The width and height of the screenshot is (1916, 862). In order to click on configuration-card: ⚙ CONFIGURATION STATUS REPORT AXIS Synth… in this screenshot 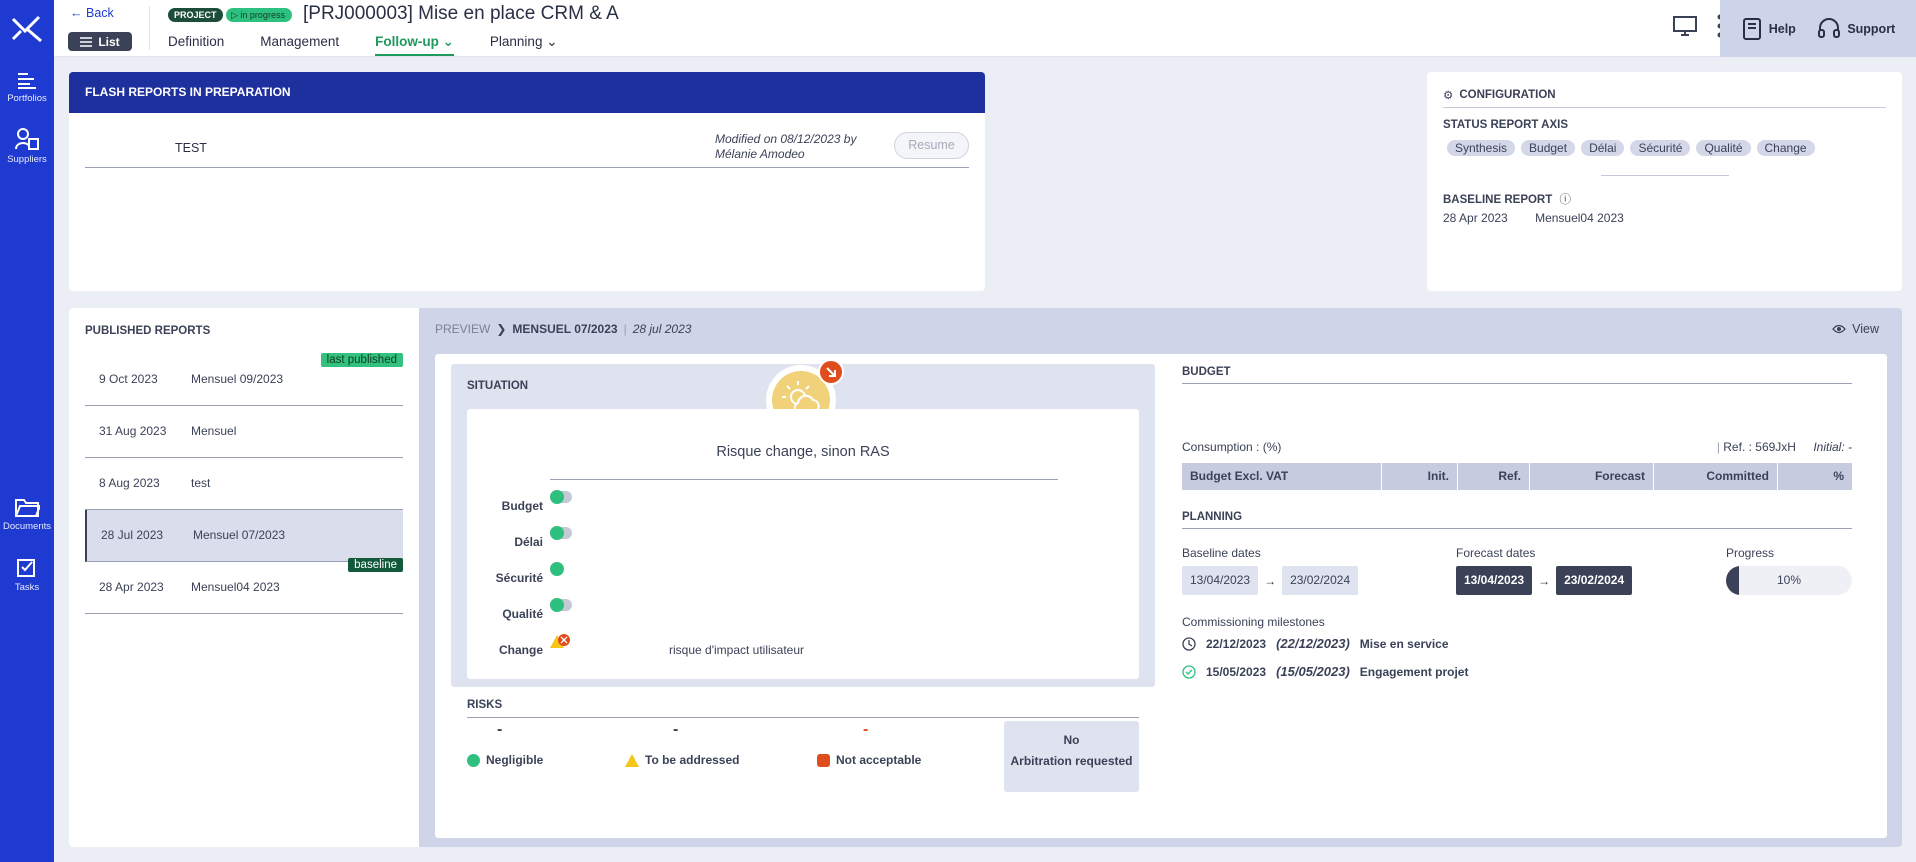, I will do `click(1664, 181)`.